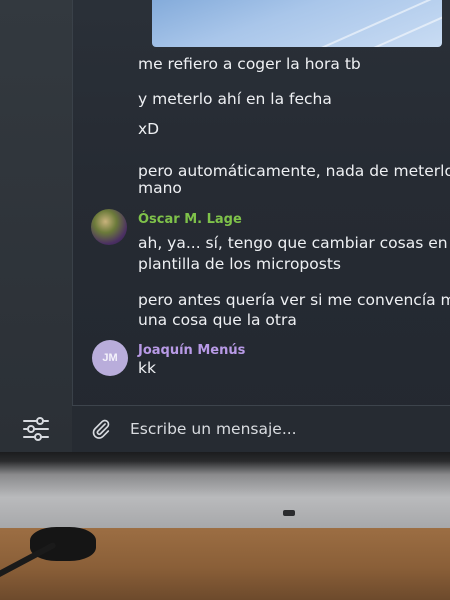 This screenshot has height=600, width=450. Describe the element at coordinates (109, 227) in the screenshot. I see `avatar` at that location.